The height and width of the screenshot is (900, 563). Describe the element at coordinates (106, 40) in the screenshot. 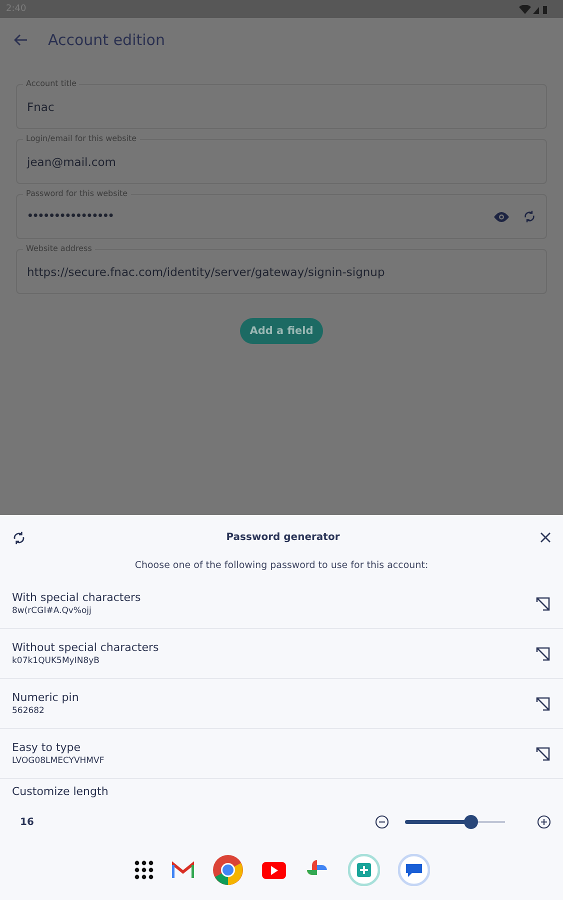

I see `page-title: Account edition` at that location.